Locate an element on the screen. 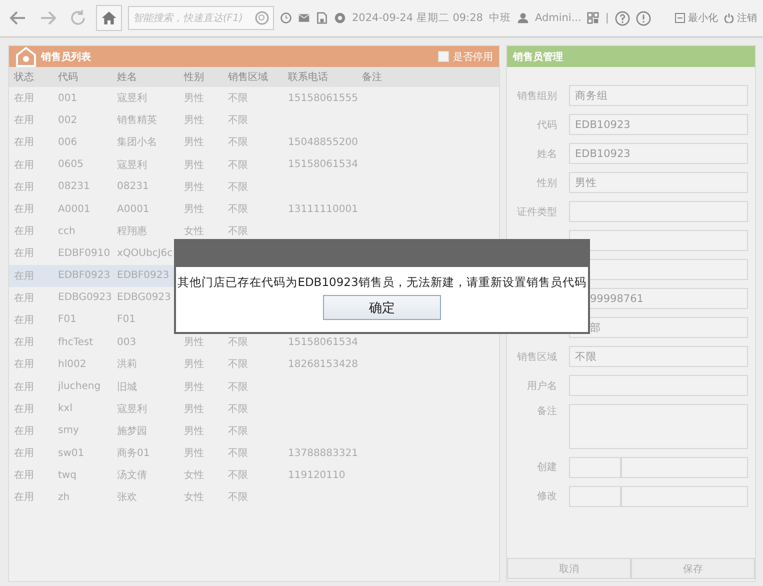 The width and height of the screenshot is (763, 586). table-row: 在用 kxl 寇昱利 男性 不限 is located at coordinates (254, 409).